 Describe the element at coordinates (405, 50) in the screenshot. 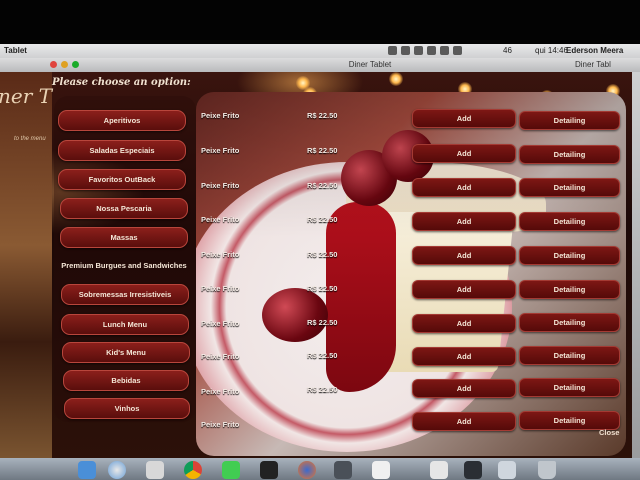

I see `sync-icon` at that location.